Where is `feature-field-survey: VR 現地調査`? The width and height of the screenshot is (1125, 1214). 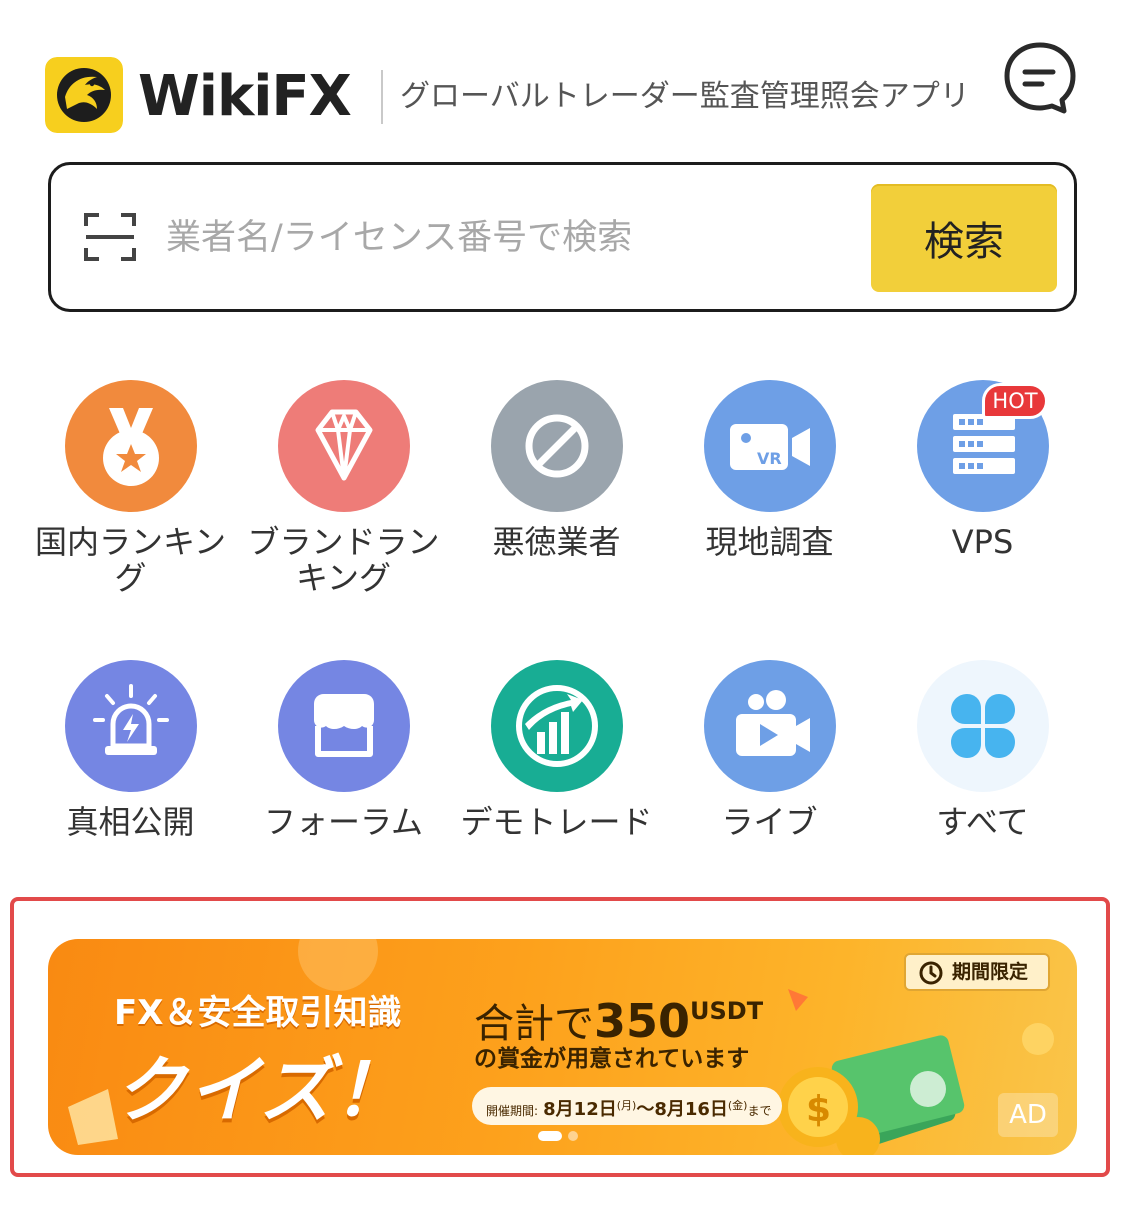
feature-field-survey: VR 現地調査 is located at coordinates (769, 495).